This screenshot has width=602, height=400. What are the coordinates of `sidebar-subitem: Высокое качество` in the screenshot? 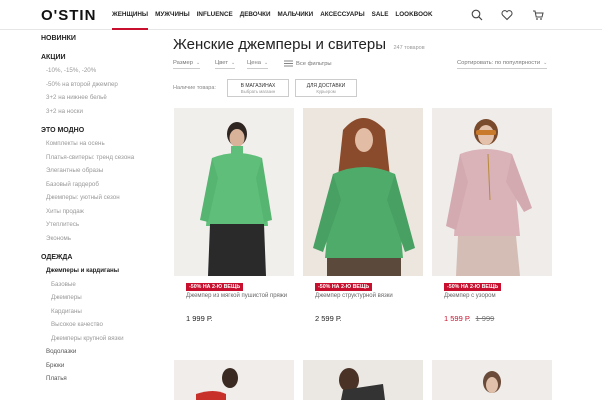 It's located at (103, 325).